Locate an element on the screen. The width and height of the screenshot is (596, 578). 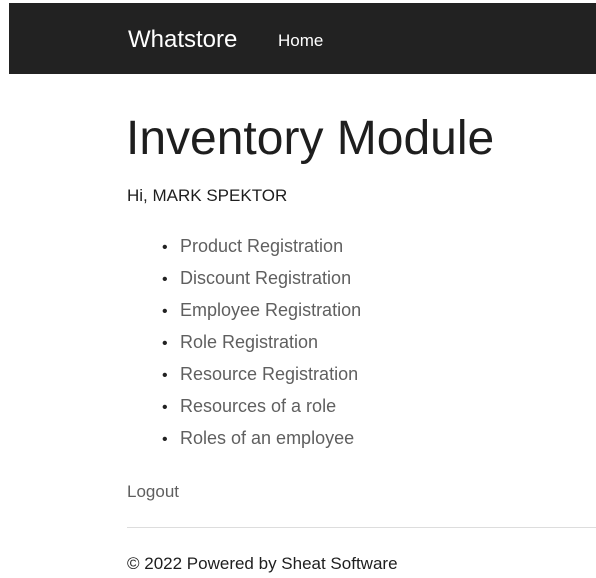
page-title: Inventory Module is located at coordinates (310, 138).